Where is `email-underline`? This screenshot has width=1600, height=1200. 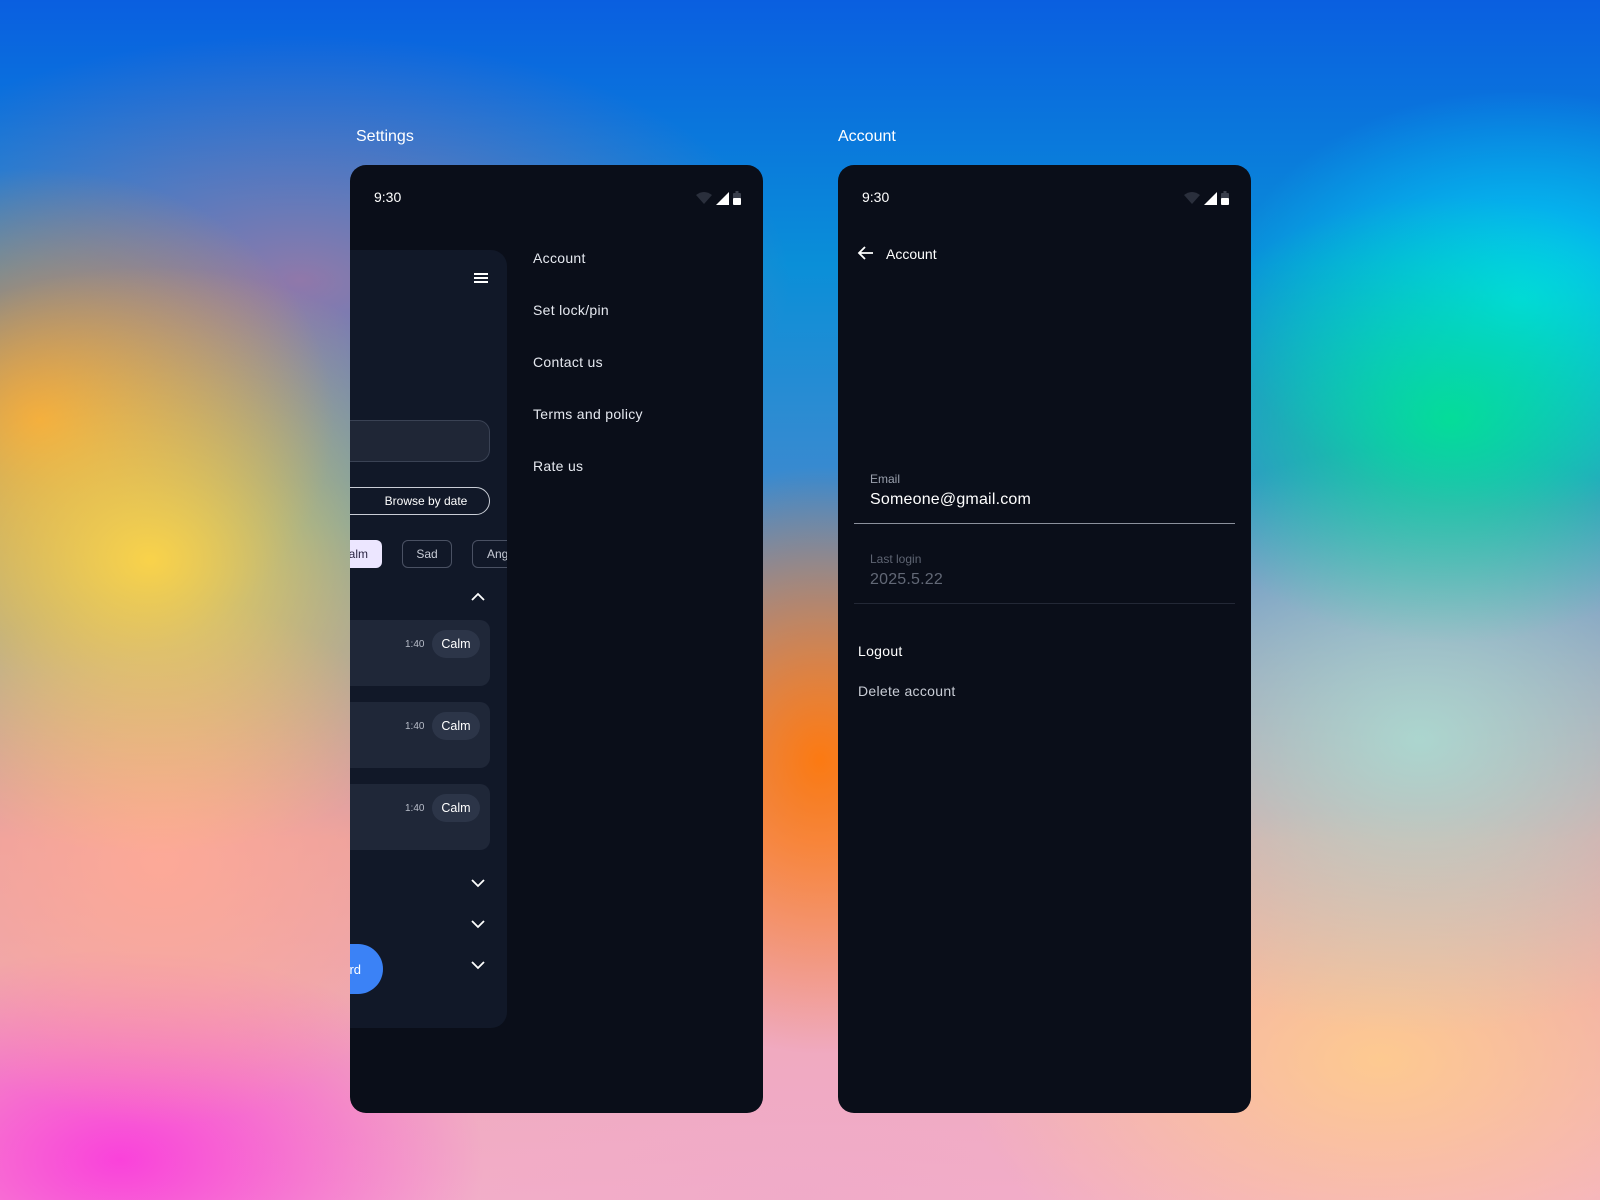
email-underline is located at coordinates (1044, 523).